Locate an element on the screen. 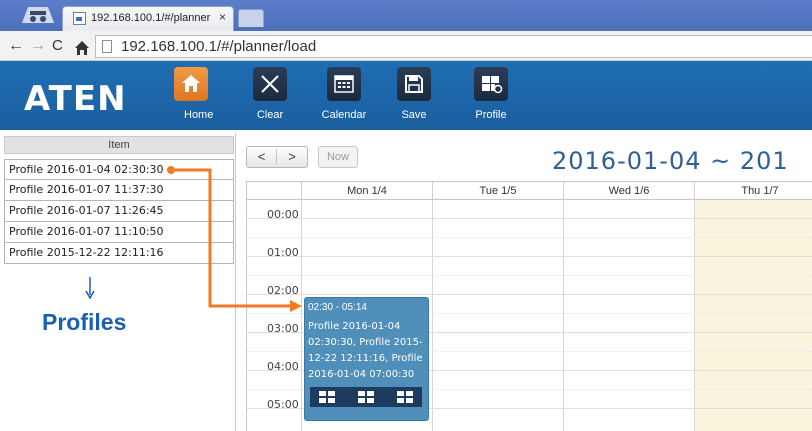 This screenshot has height=431, width=812. profile-icon is located at coordinates (491, 84).